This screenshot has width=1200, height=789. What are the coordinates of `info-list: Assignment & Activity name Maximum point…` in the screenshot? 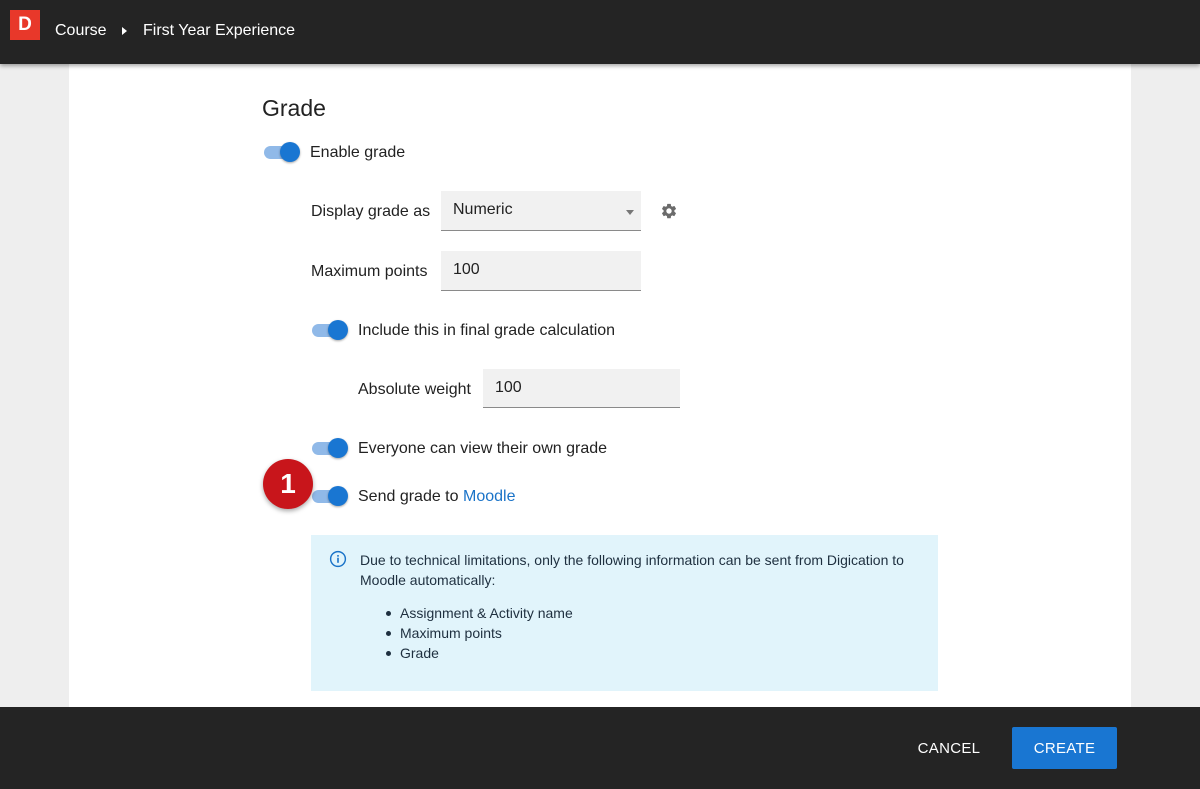 It's located at (477, 633).